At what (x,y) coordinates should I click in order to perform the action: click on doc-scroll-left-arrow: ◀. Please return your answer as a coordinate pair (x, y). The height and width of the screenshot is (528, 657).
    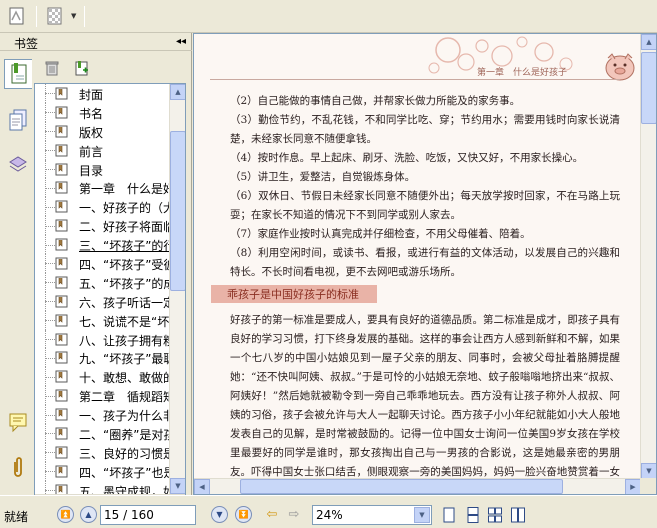
    Looking at the image, I should click on (202, 486).